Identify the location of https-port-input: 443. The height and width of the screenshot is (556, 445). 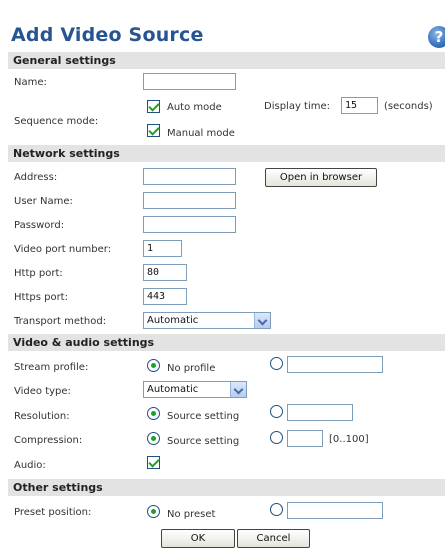
(165, 296).